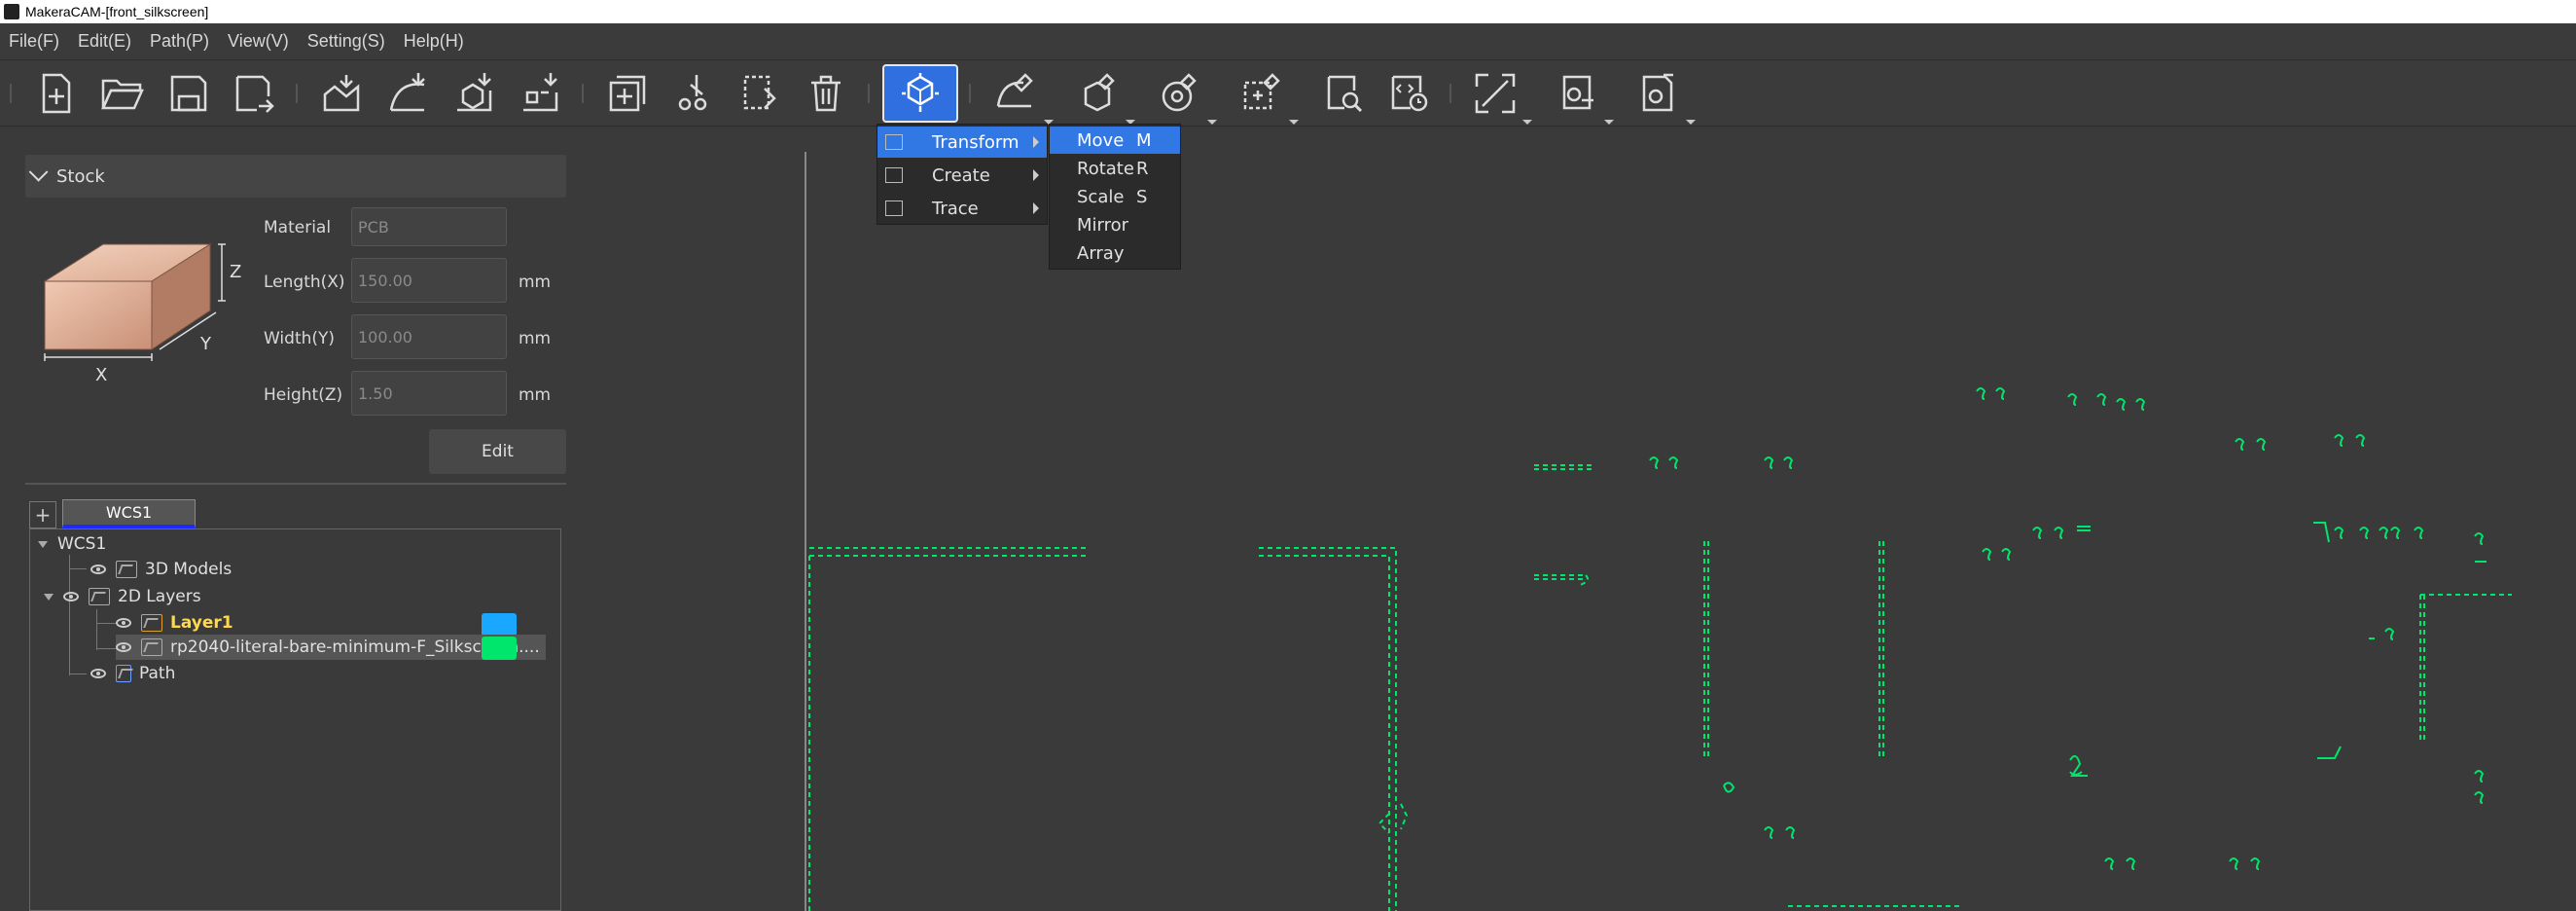 The image size is (2576, 911). What do you see at coordinates (1501, 96) in the screenshot?
I see `fit-view-button` at bounding box center [1501, 96].